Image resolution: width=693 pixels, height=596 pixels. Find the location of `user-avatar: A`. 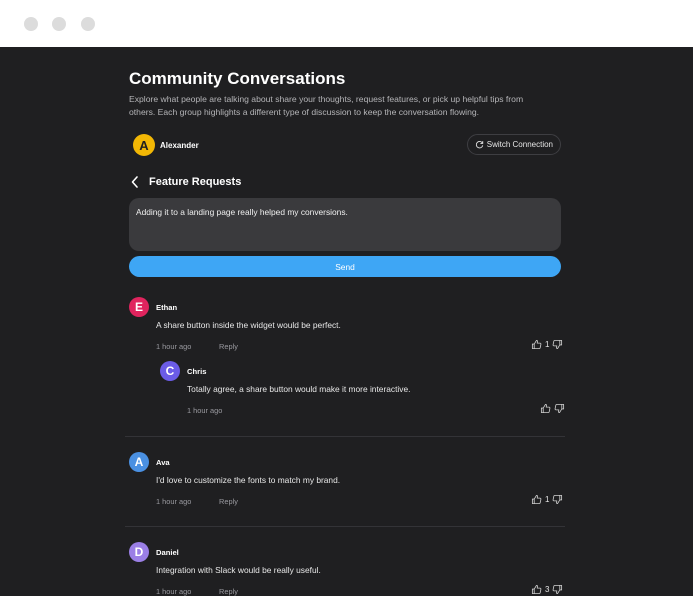

user-avatar: A is located at coordinates (144, 145).